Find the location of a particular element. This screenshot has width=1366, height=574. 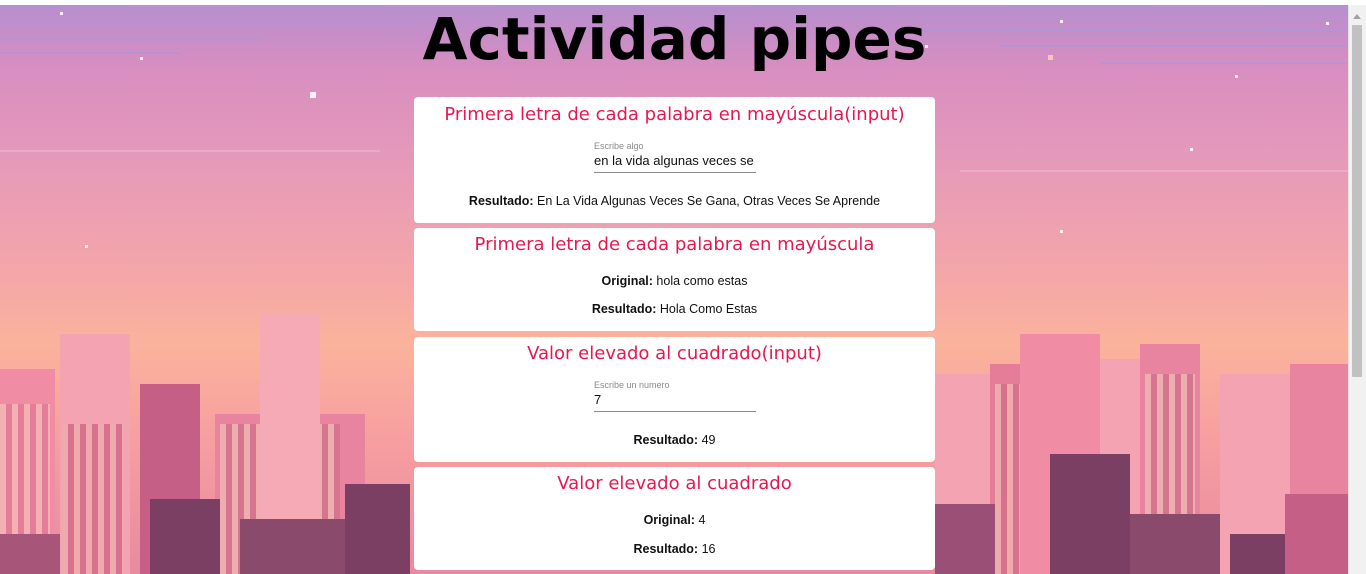

text-field: Escribe algo is located at coordinates (675, 157).